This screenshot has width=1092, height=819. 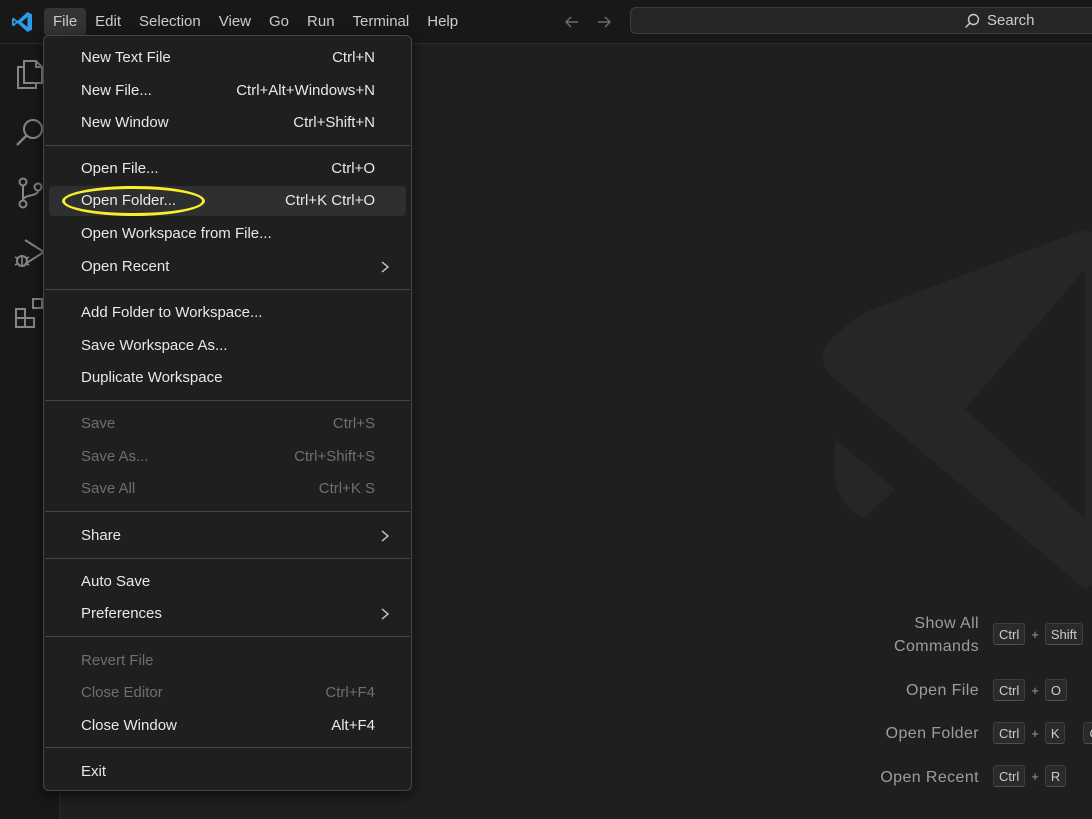 I want to click on keycap: Shift, so click(x=1063, y=634).